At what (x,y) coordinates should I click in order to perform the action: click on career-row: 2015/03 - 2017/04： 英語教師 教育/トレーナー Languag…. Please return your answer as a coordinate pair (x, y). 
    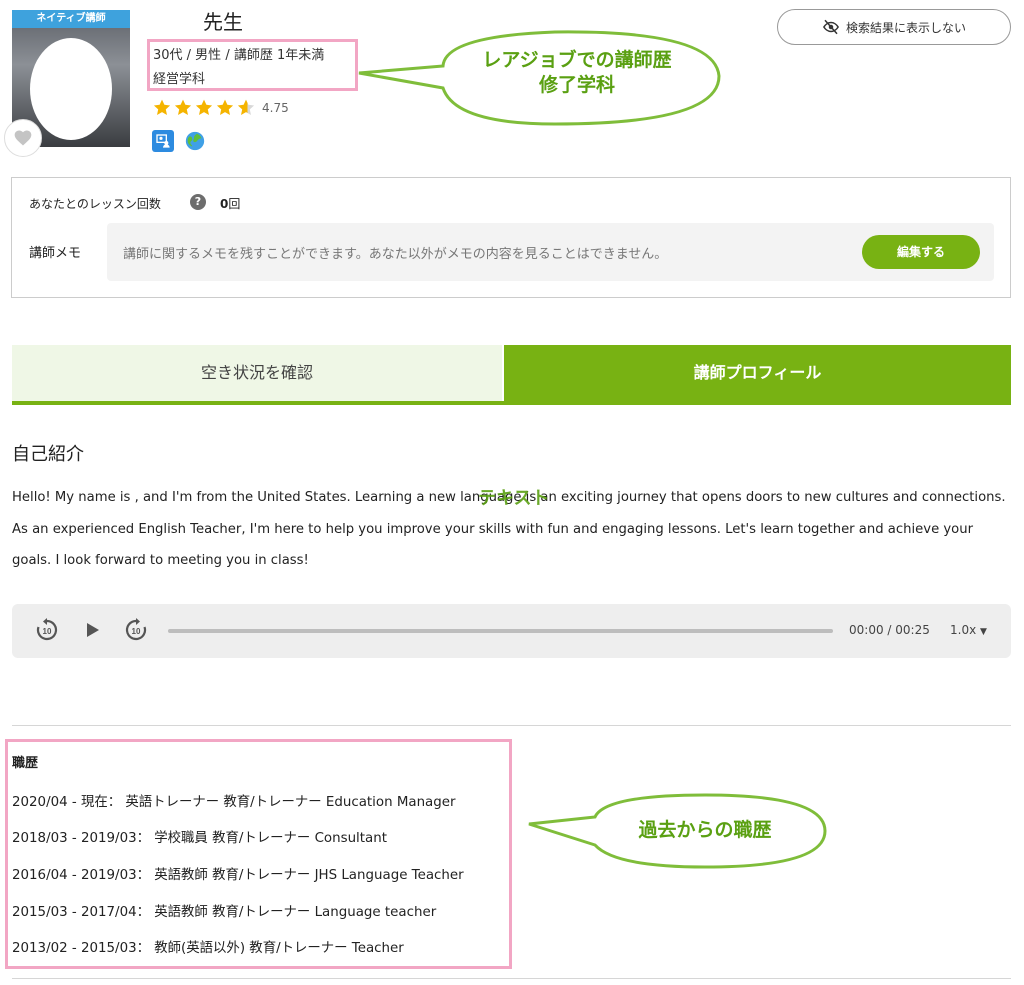
    Looking at the image, I should click on (224, 912).